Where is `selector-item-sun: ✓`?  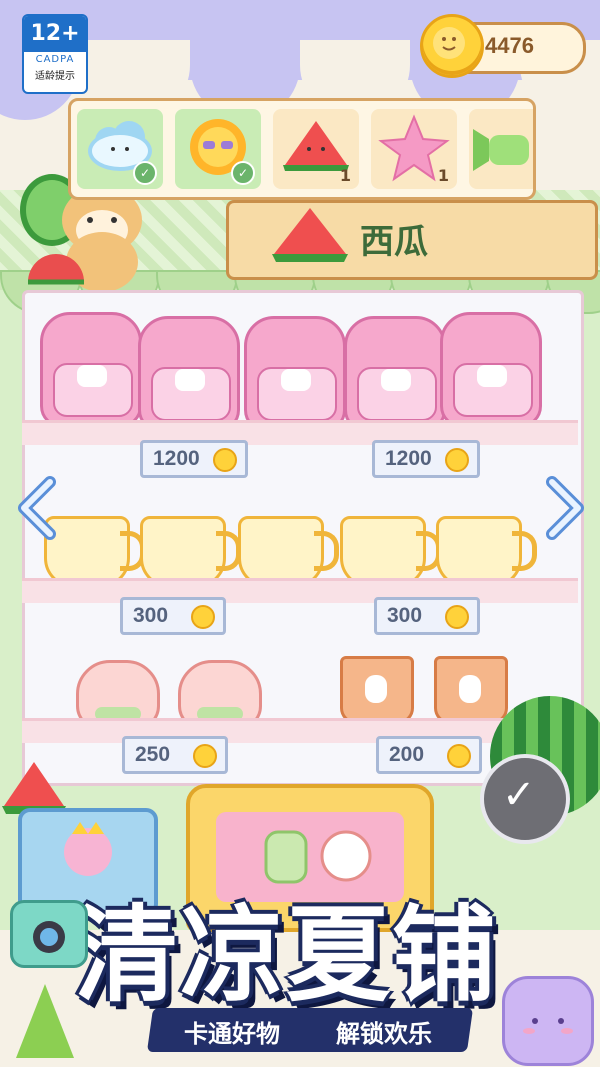 selector-item-sun: ✓ is located at coordinates (218, 149).